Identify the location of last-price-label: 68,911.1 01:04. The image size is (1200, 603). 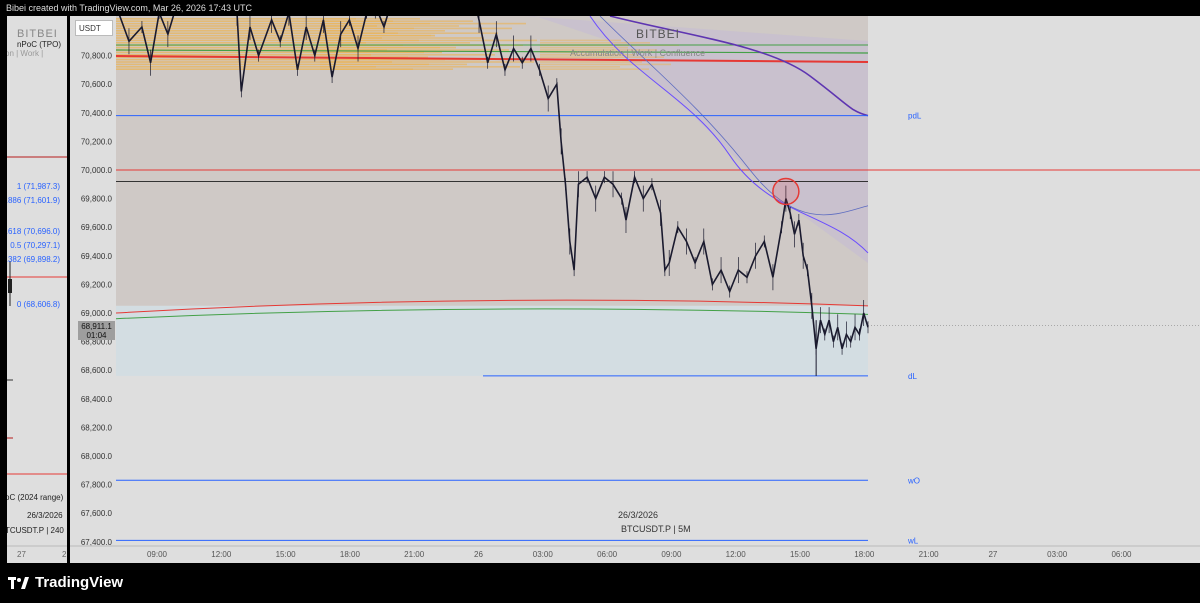
(96, 330).